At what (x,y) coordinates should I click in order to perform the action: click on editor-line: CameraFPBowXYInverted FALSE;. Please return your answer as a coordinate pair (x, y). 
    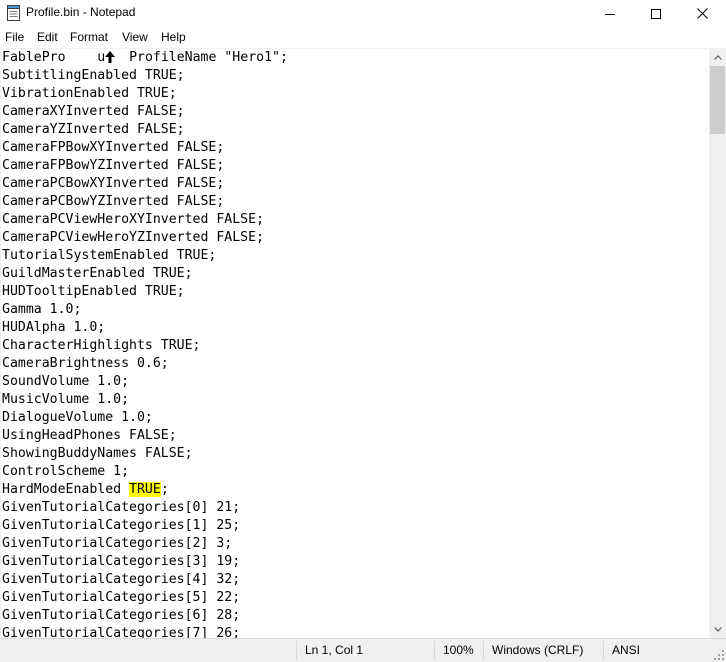
    Looking at the image, I should click on (113, 147).